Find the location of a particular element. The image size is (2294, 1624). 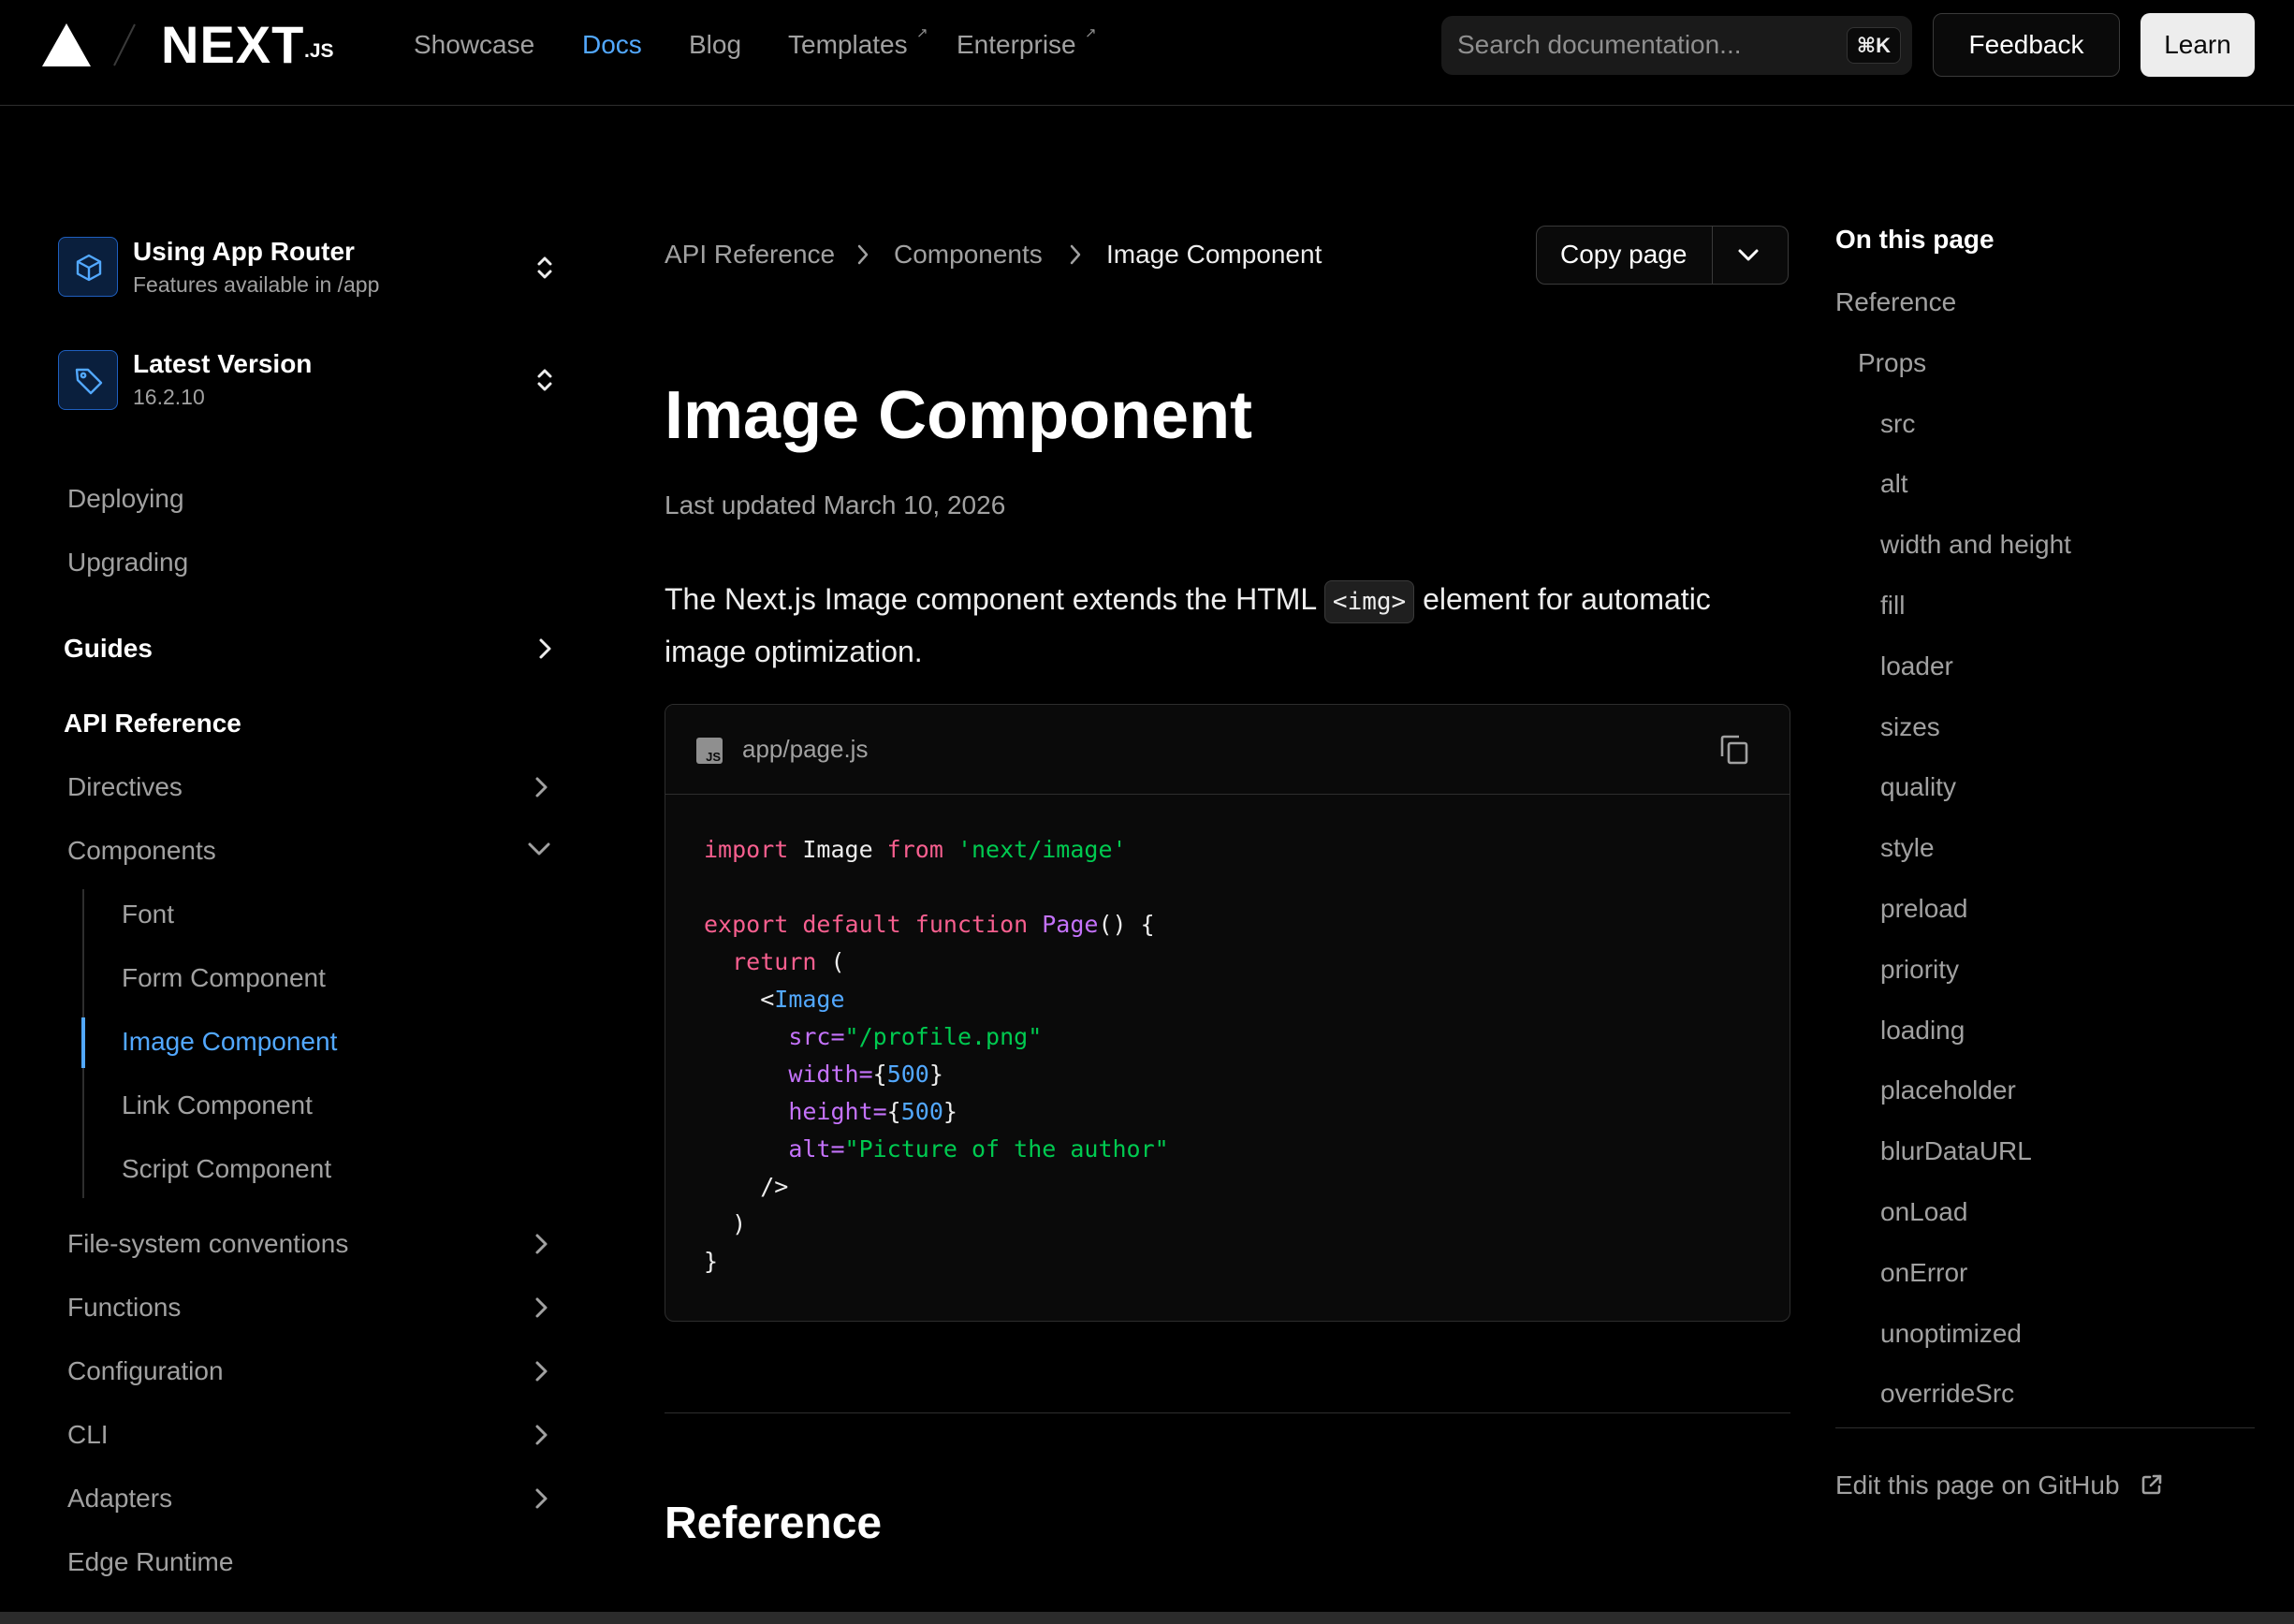

copy-page-button-group: Copy page is located at coordinates (1662, 255).